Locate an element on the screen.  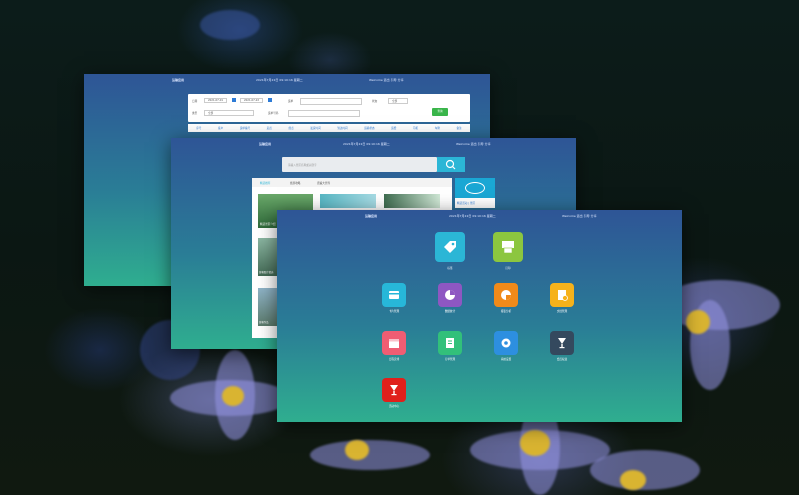
card-label: 精选景区介绍 is located at coordinates (268, 224).